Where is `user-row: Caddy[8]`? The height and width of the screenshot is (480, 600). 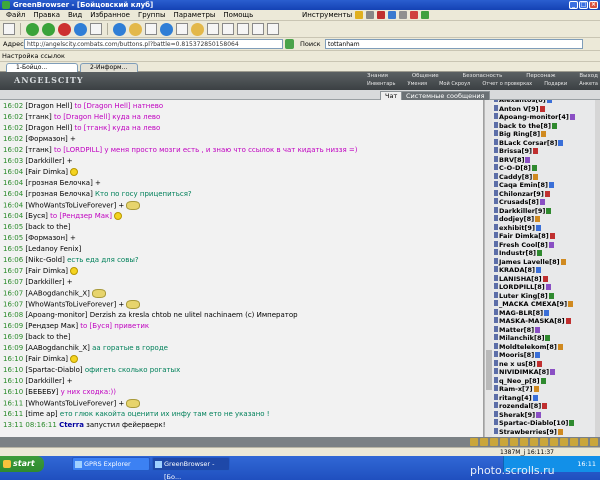 user-row: Caddy[8] is located at coordinates (516, 176).